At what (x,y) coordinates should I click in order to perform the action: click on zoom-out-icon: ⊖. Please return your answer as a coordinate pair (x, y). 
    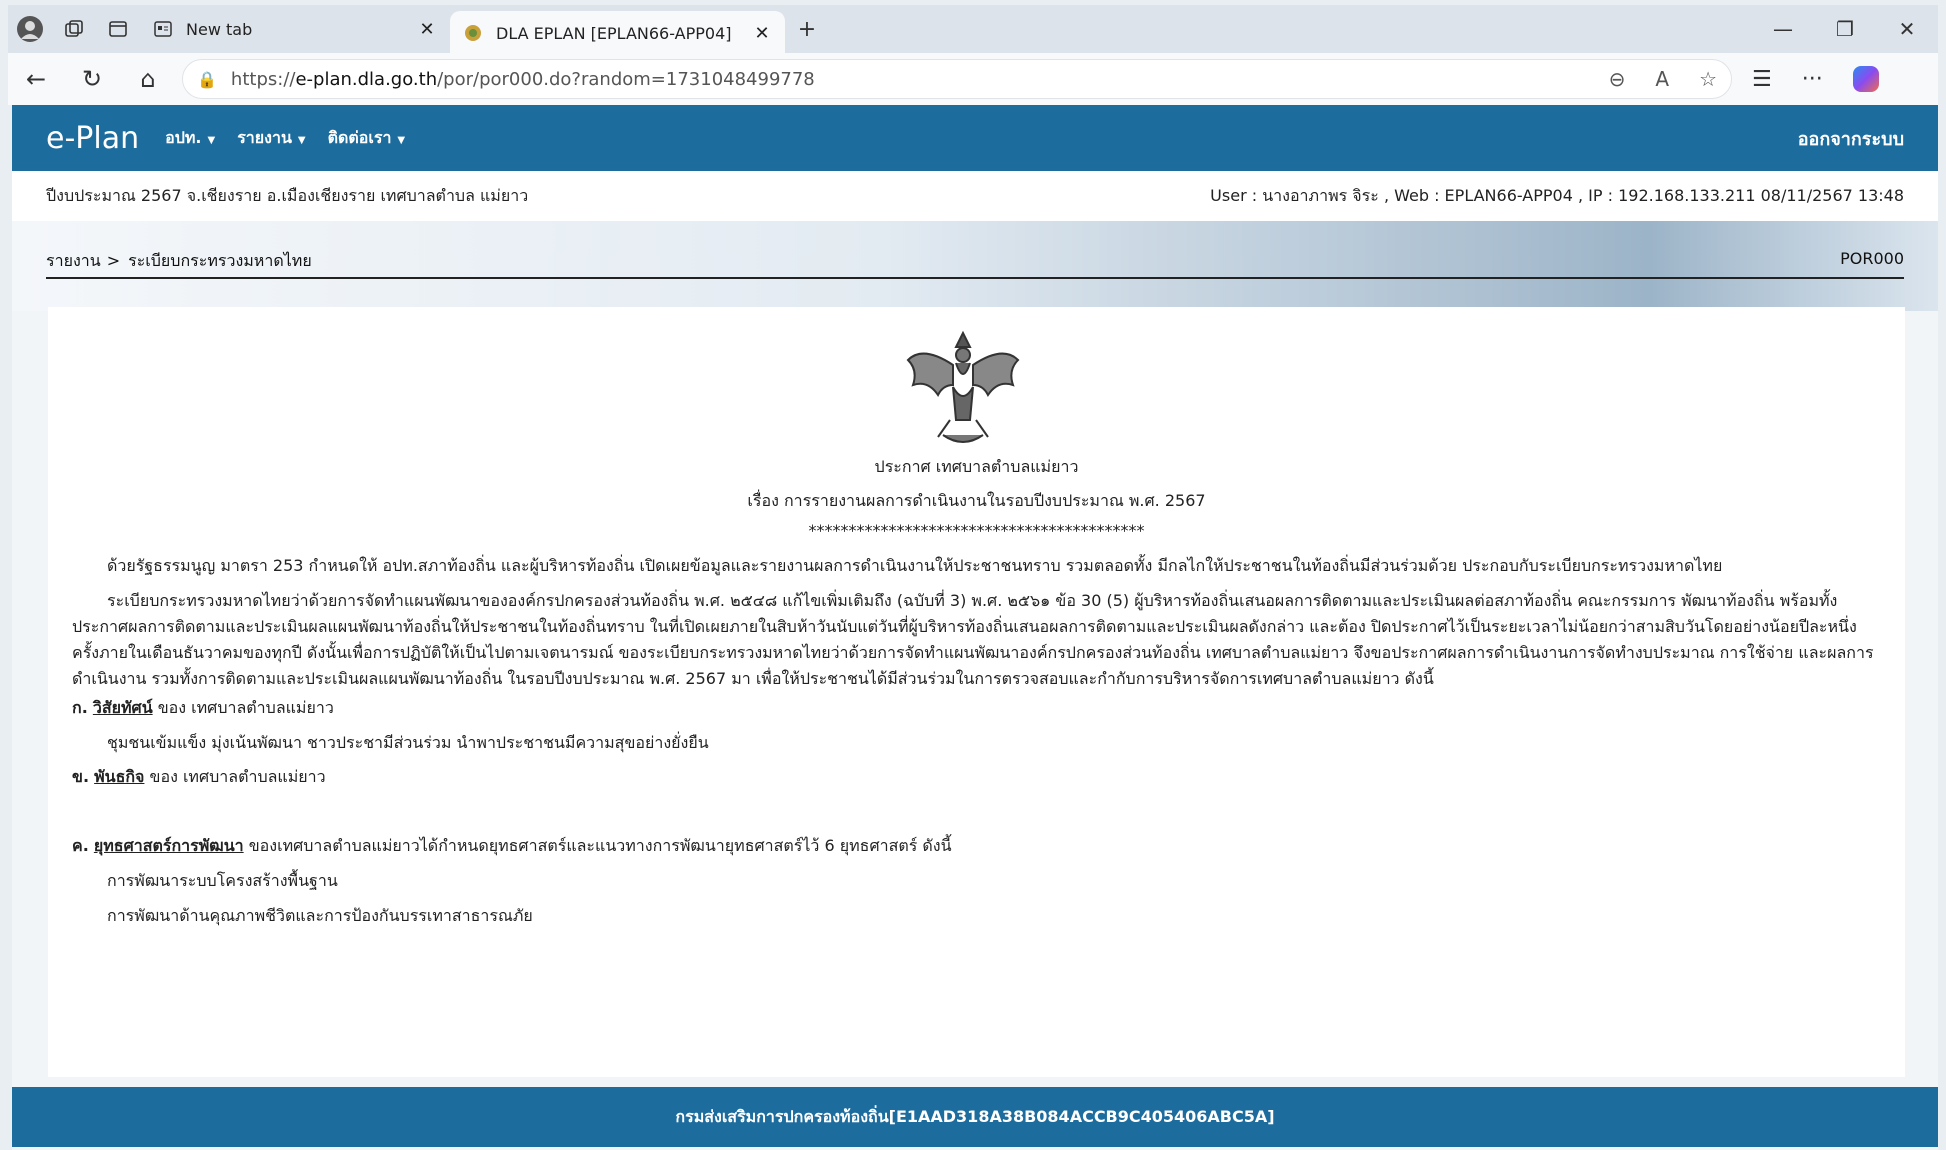
    Looking at the image, I should click on (1617, 79).